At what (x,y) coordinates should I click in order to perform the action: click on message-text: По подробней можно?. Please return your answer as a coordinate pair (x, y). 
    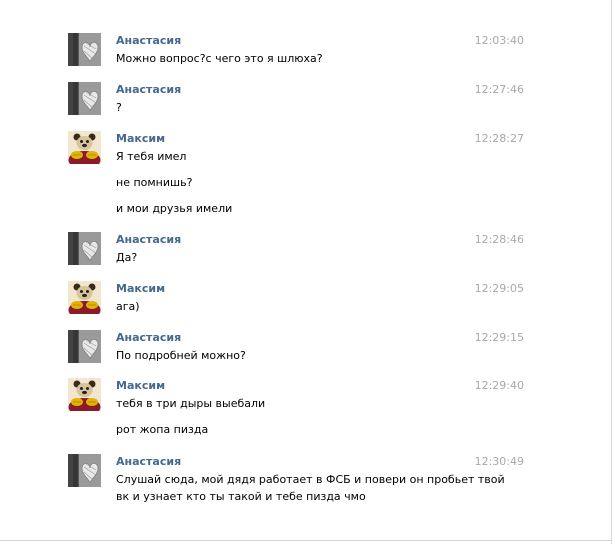
    Looking at the image, I should click on (181, 355).